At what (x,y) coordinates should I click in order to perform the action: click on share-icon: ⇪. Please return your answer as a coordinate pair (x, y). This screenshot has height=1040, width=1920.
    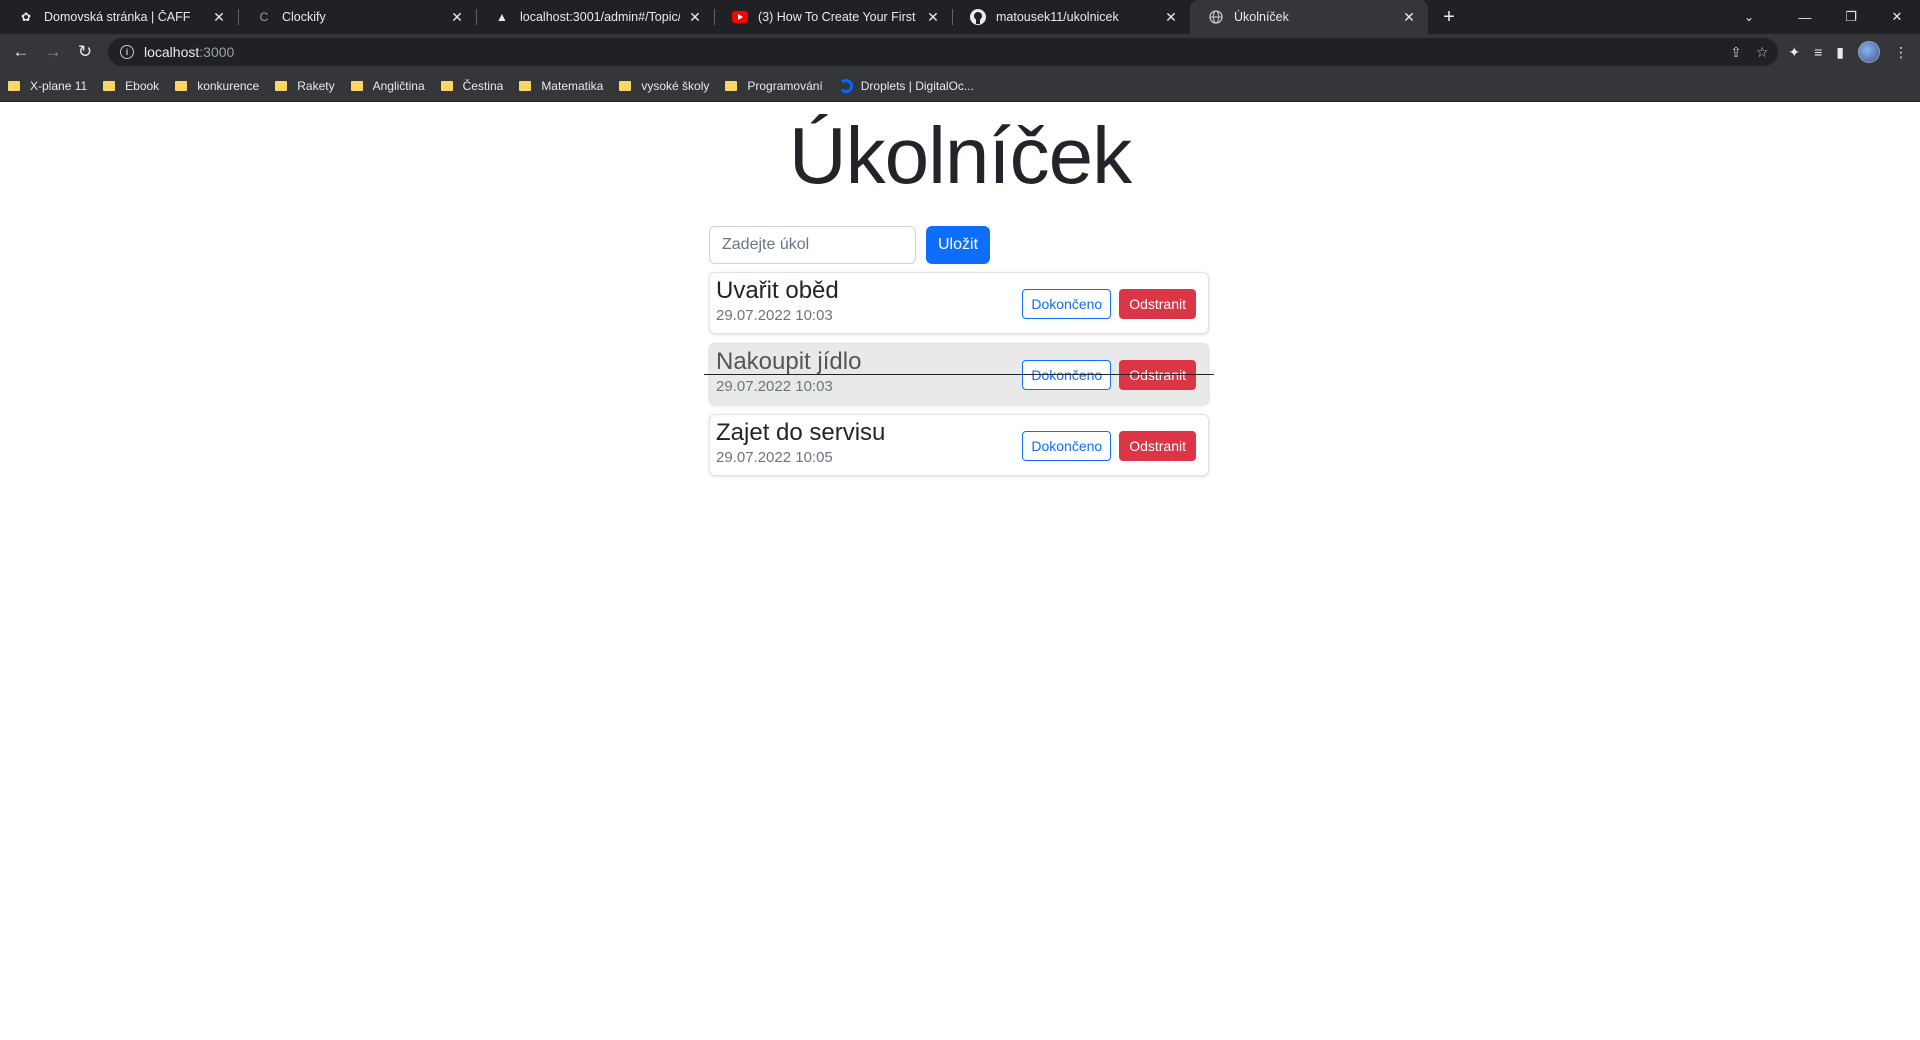
    Looking at the image, I should click on (1736, 52).